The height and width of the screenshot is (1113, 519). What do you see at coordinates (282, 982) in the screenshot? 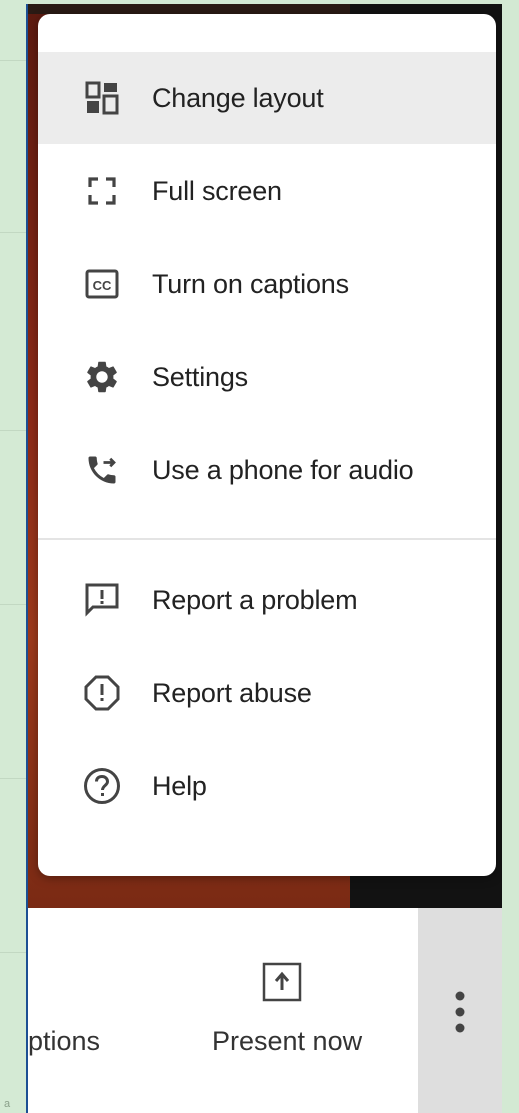
I see `present-now-icon` at bounding box center [282, 982].